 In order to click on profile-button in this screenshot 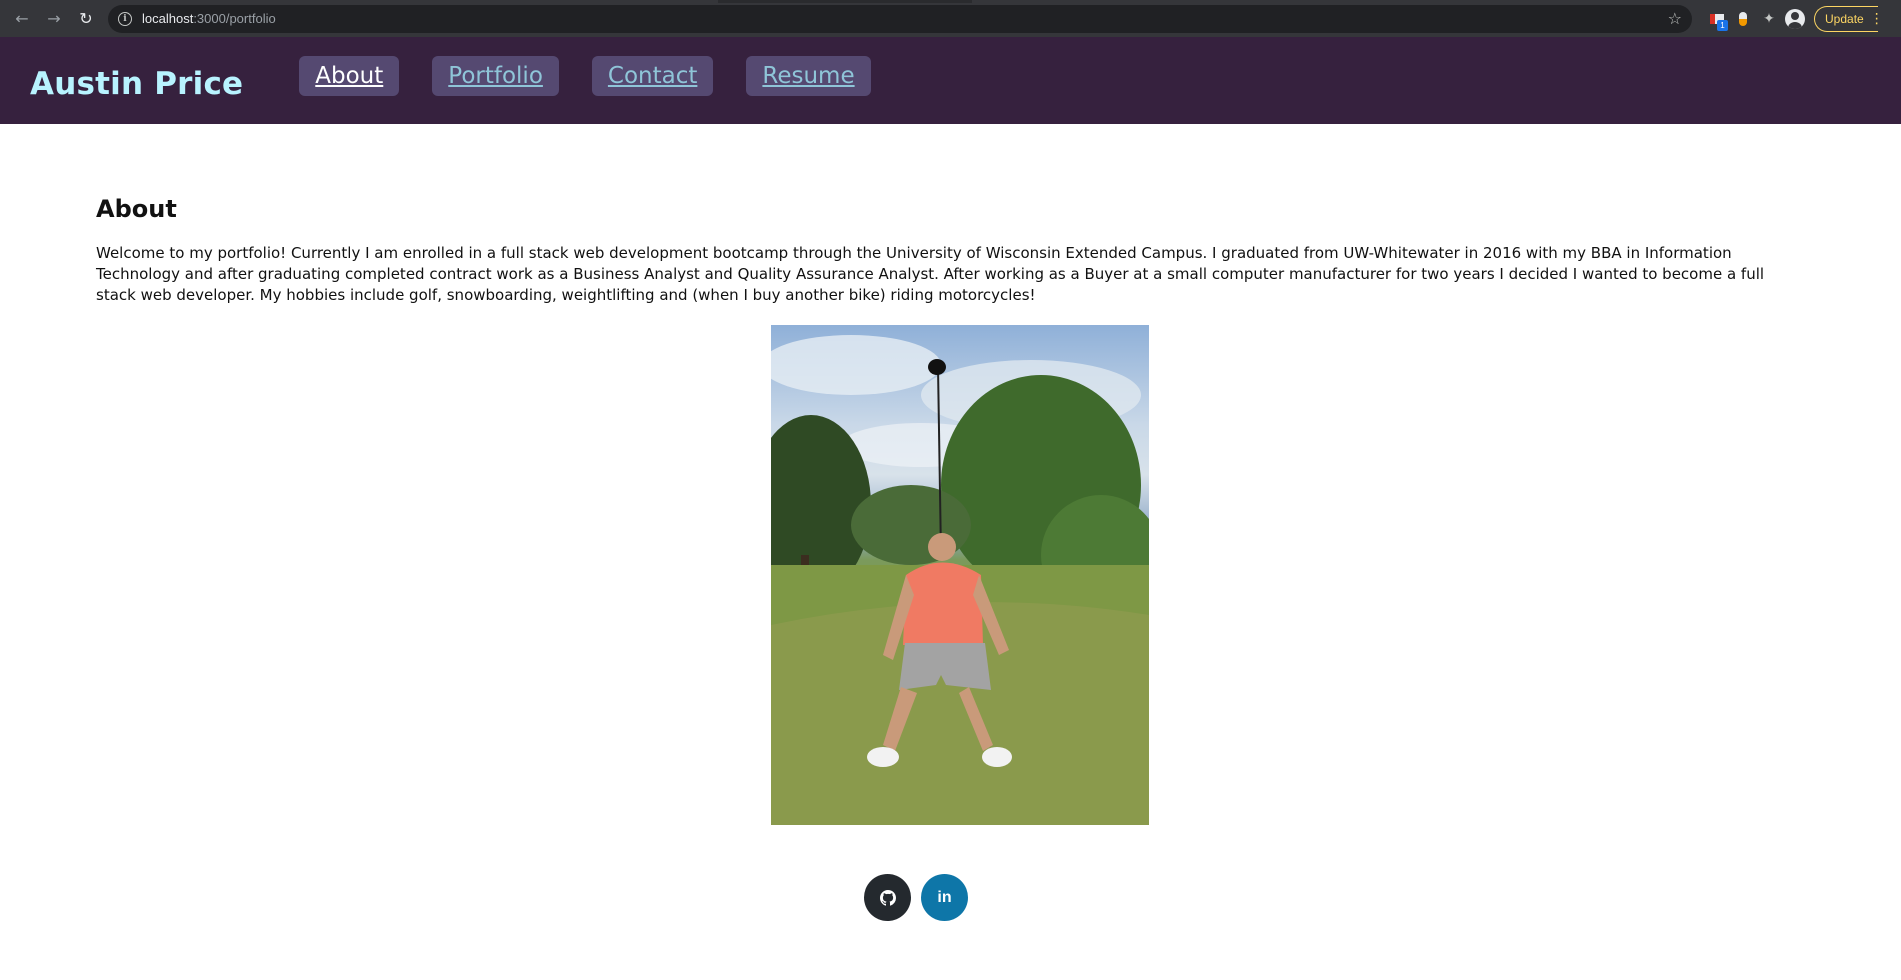, I will do `click(1795, 19)`.